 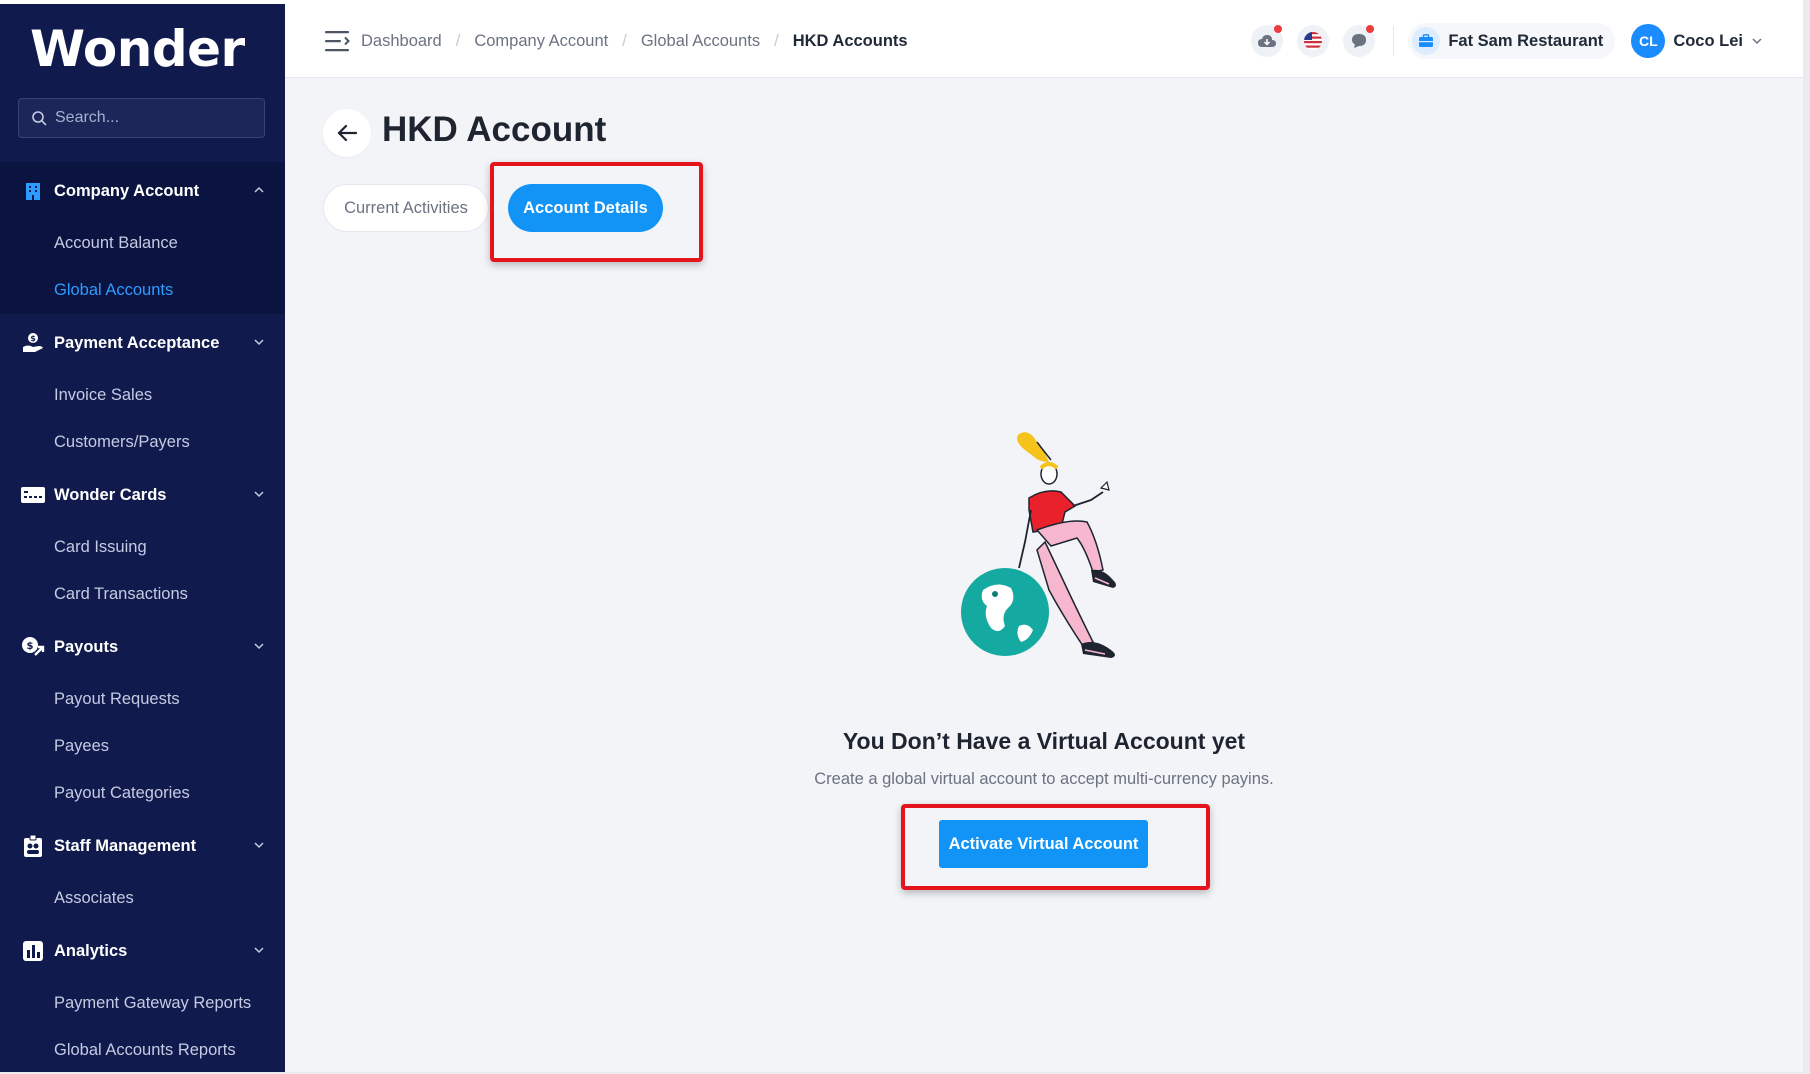 I want to click on search-box, so click(x=141, y=118).